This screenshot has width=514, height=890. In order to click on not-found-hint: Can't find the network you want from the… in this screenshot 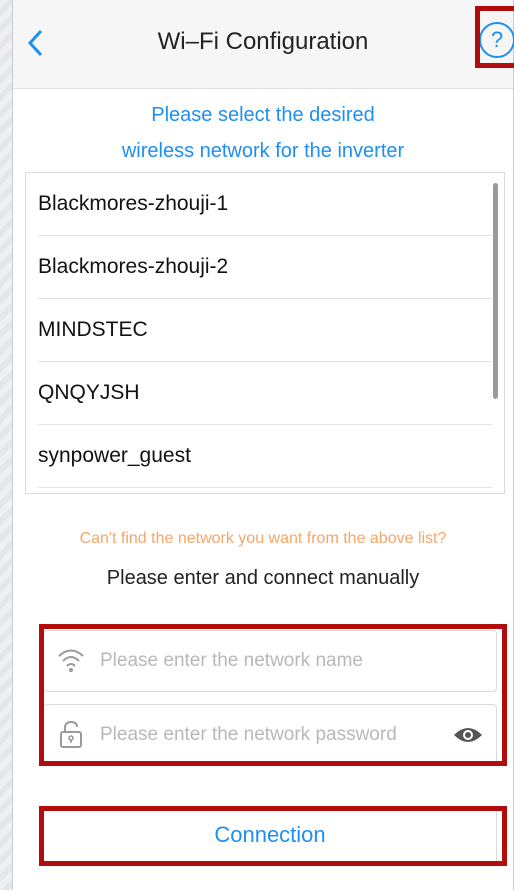, I will do `click(263, 538)`.